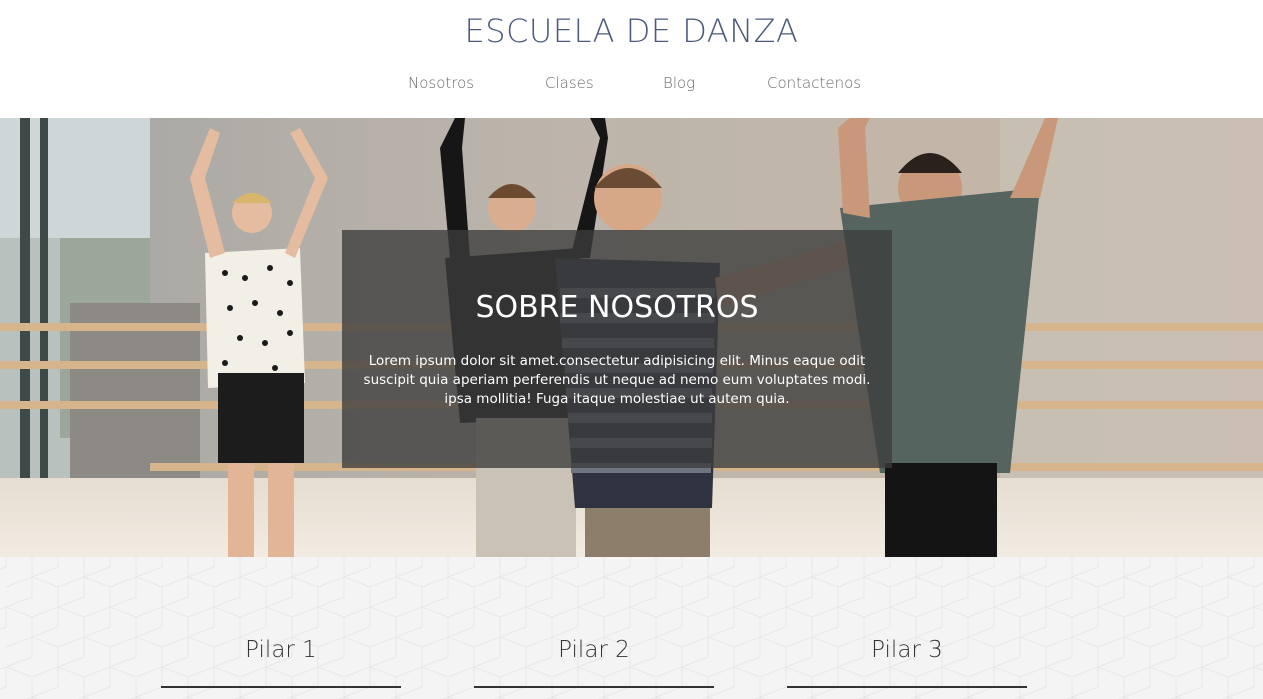  What do you see at coordinates (907, 650) in the screenshot?
I see `pillar-3-title: Pilar 3` at bounding box center [907, 650].